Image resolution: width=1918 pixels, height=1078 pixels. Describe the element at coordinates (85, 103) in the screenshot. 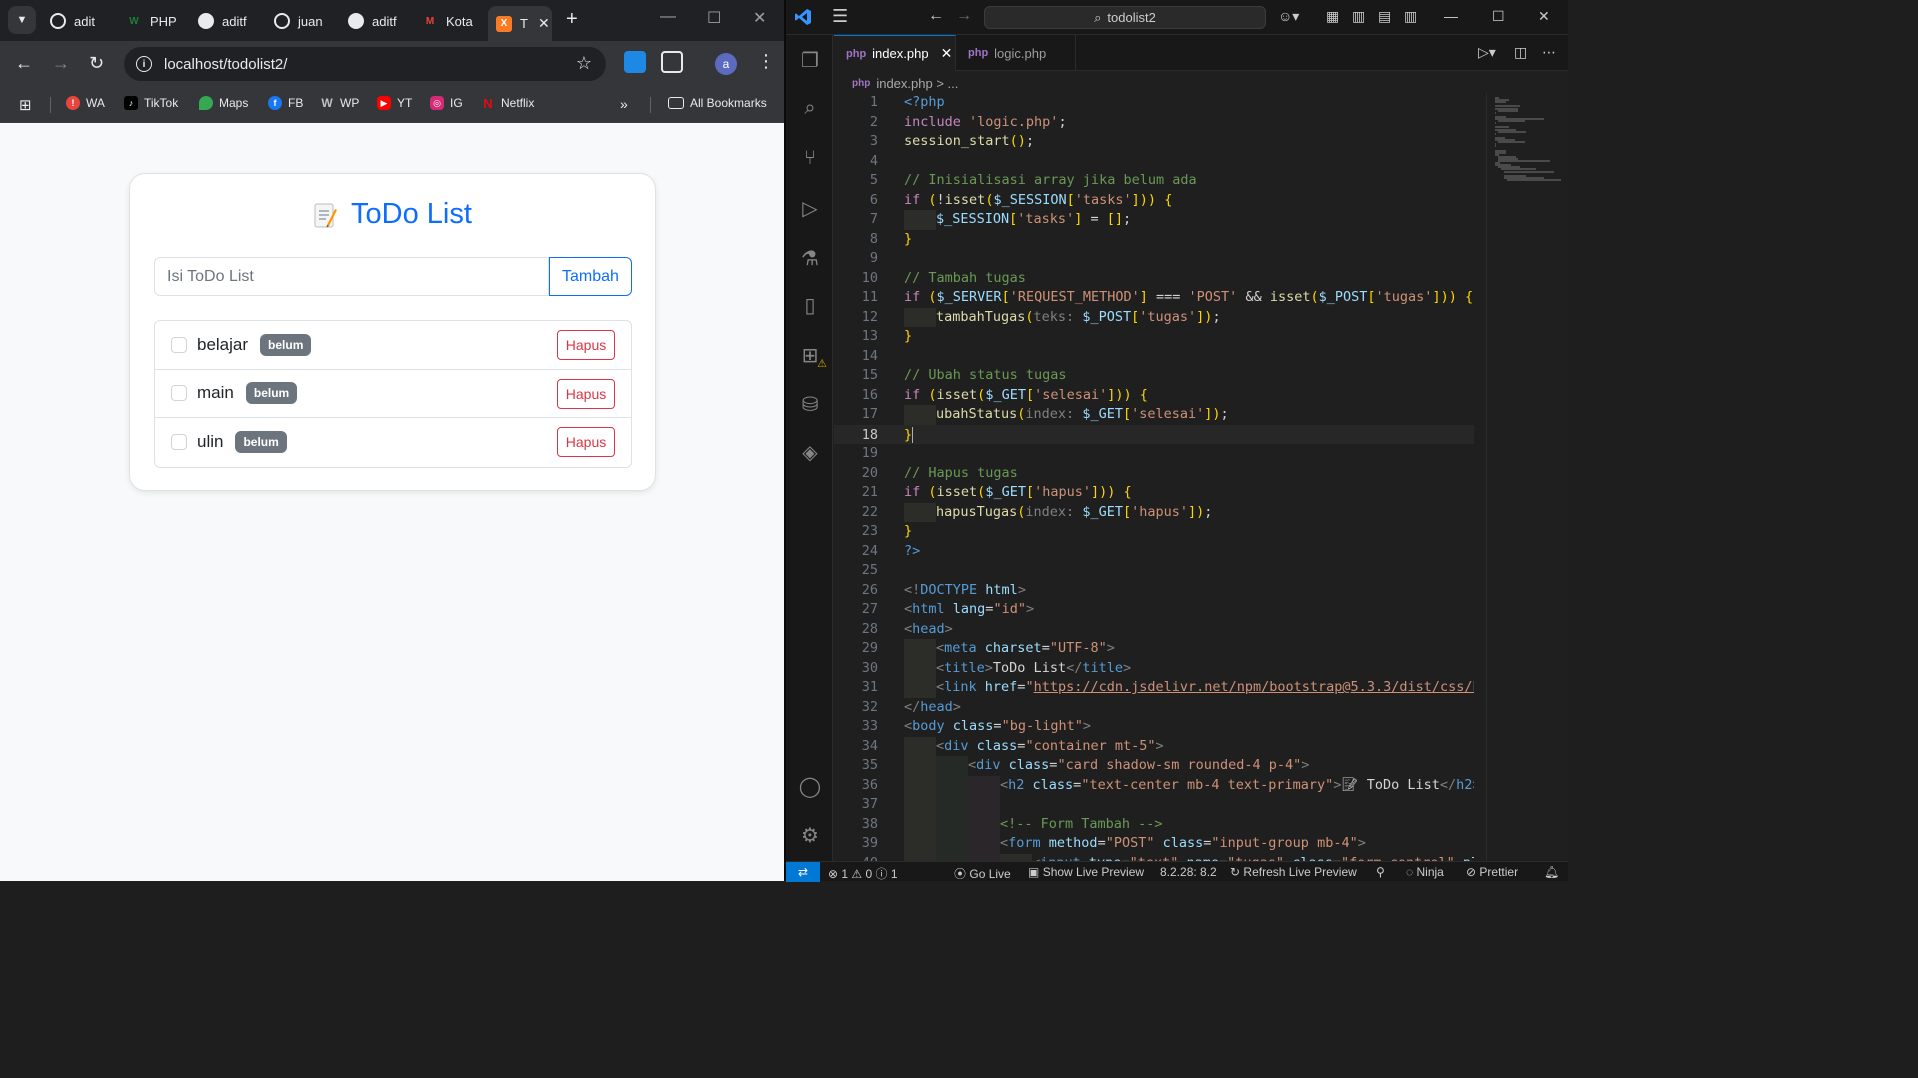

I see `bookmark-wa: ! WA` at that location.